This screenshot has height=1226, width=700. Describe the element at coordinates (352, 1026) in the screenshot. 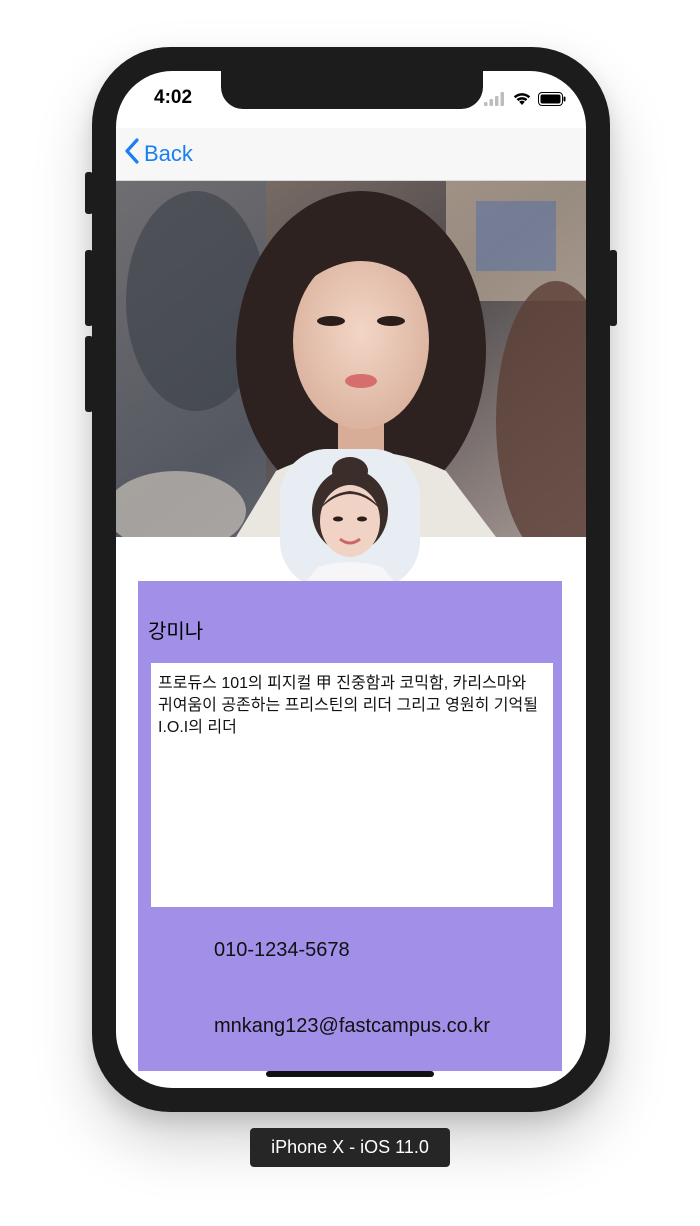

I see `email-label: mnkang123@fastcampus.co.kr` at that location.